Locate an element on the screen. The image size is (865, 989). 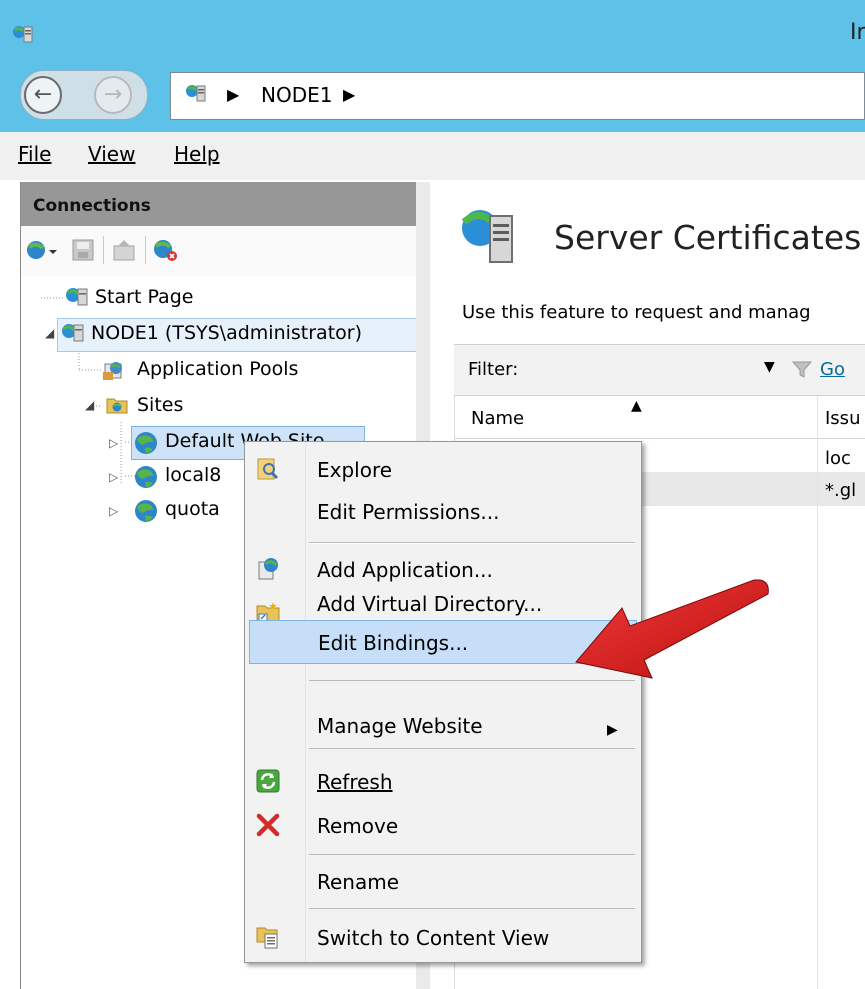
tree-item-label: quota is located at coordinates (192, 509).